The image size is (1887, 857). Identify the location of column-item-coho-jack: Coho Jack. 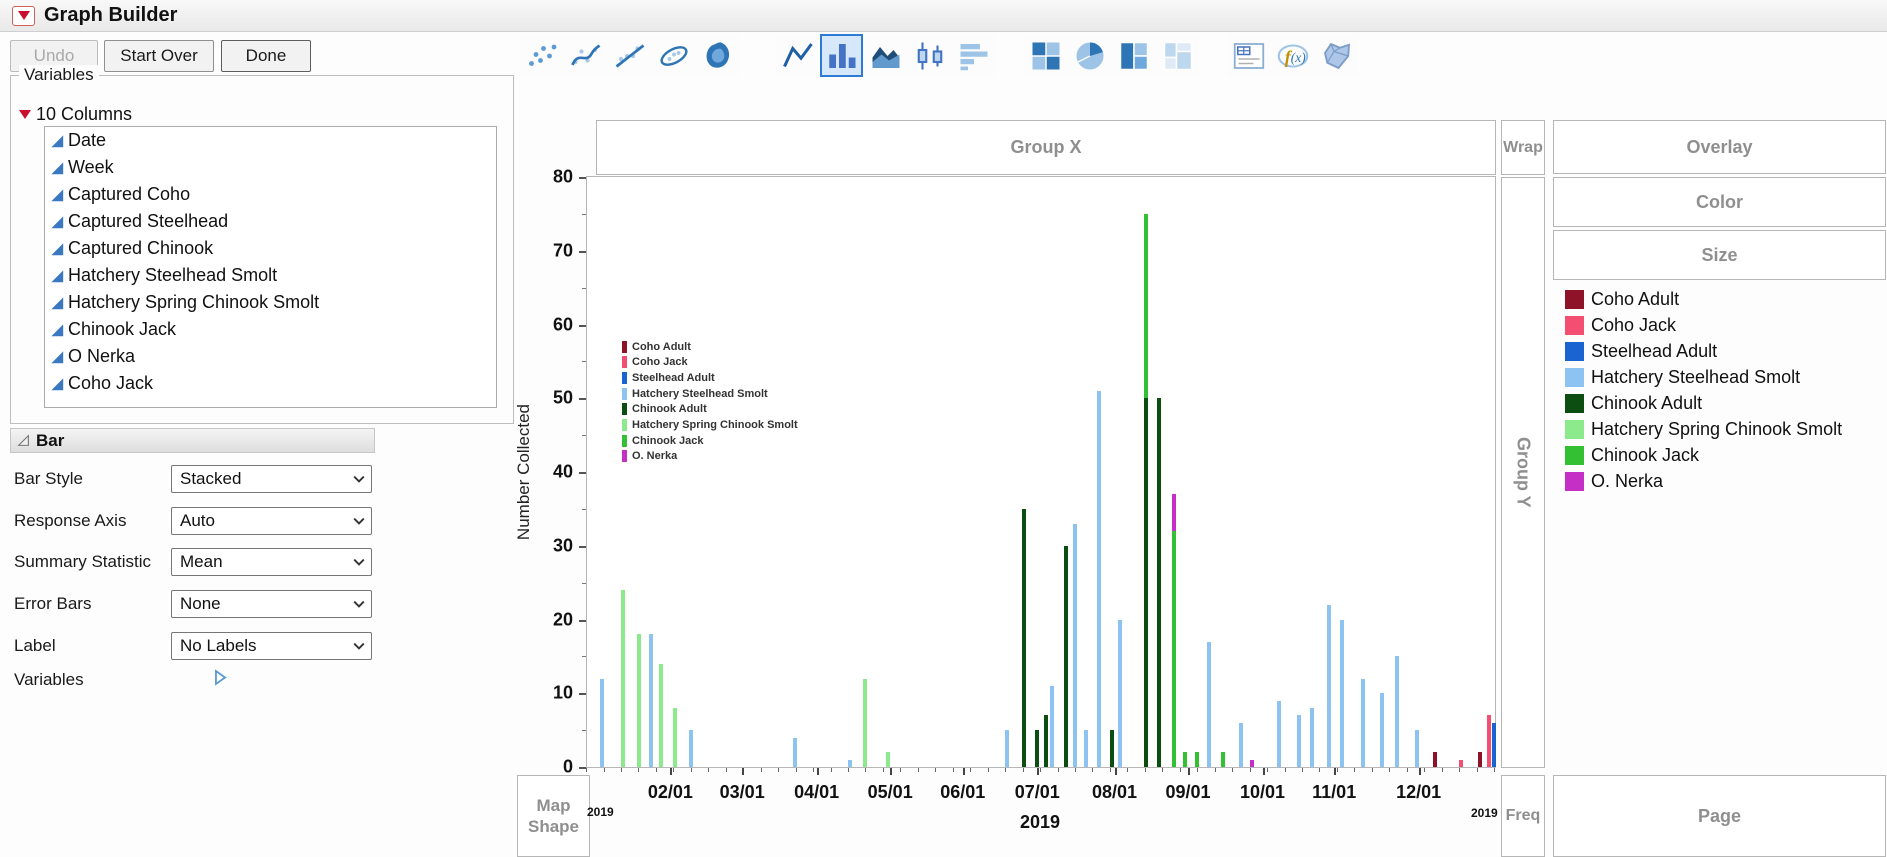
(270, 383).